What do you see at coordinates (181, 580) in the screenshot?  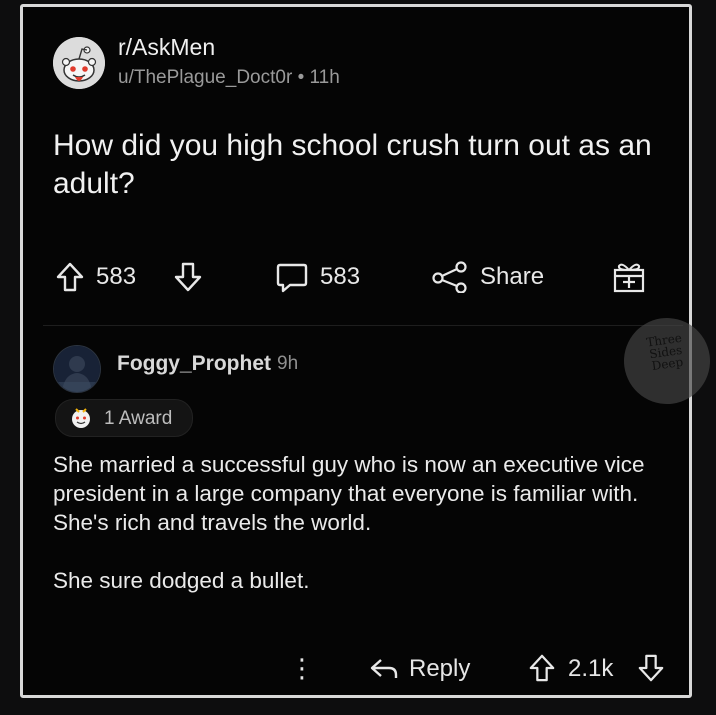 I see `comment-paragraph: She sure dodged a bullet.` at bounding box center [181, 580].